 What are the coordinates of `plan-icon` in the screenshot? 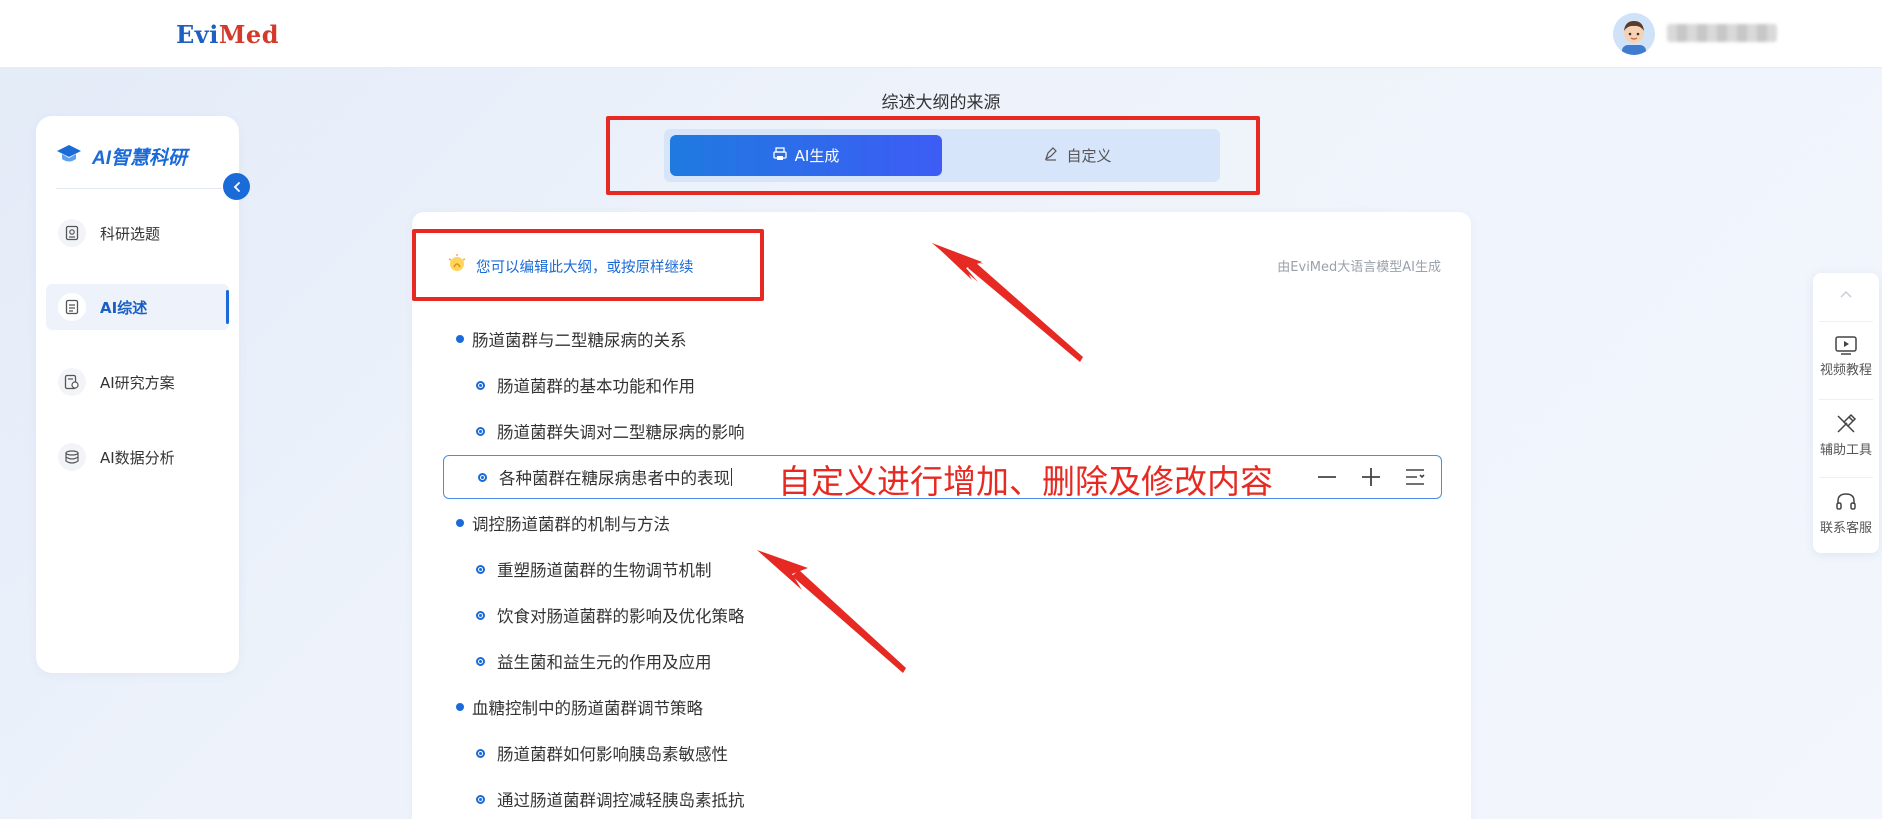 It's located at (72, 382).